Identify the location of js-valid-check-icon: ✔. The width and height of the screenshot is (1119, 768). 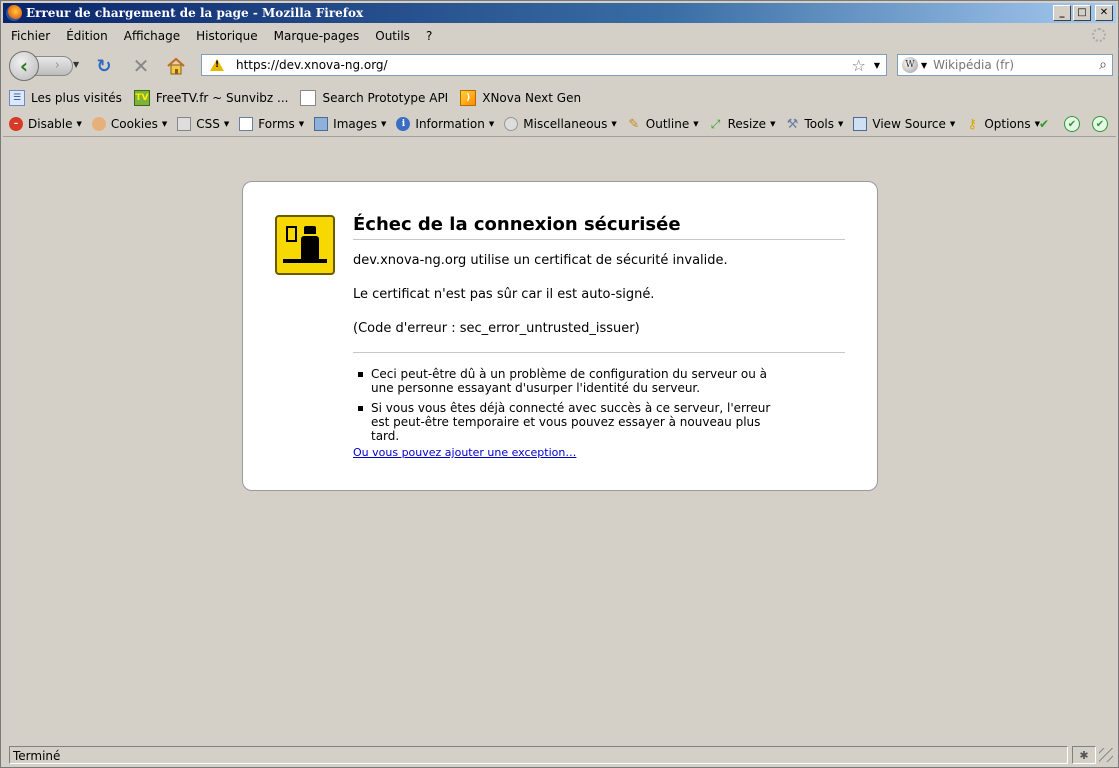
(1100, 124).